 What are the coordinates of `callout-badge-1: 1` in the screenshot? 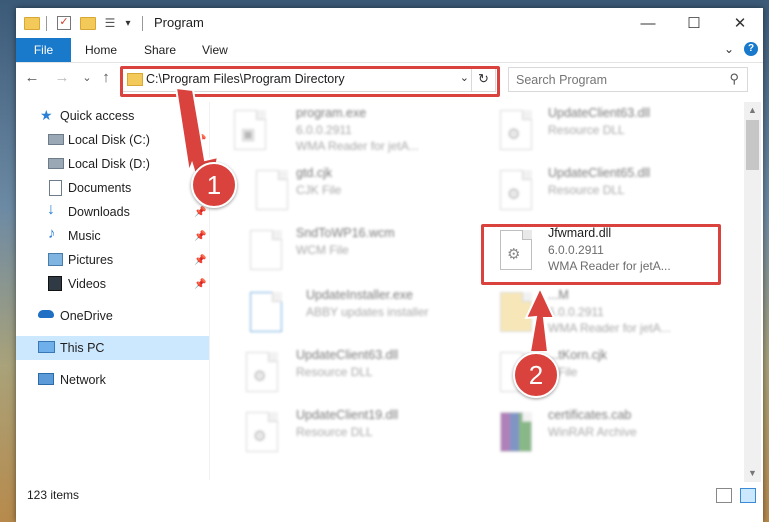 It's located at (214, 185).